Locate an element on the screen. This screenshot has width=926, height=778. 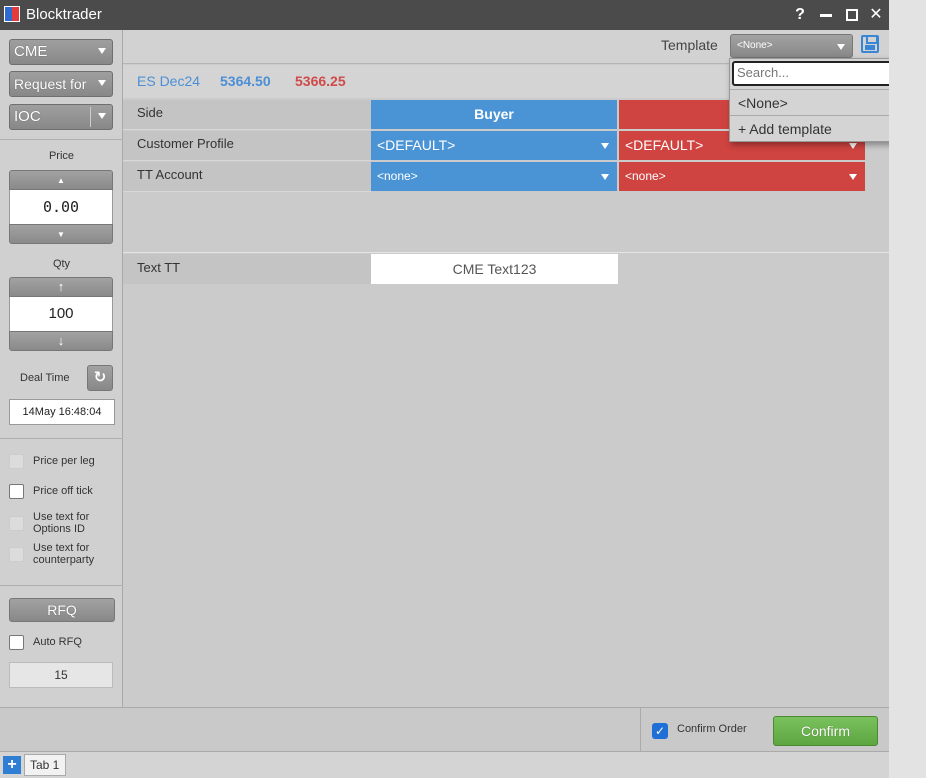
request-type-dropdown: Request for is located at coordinates (61, 84).